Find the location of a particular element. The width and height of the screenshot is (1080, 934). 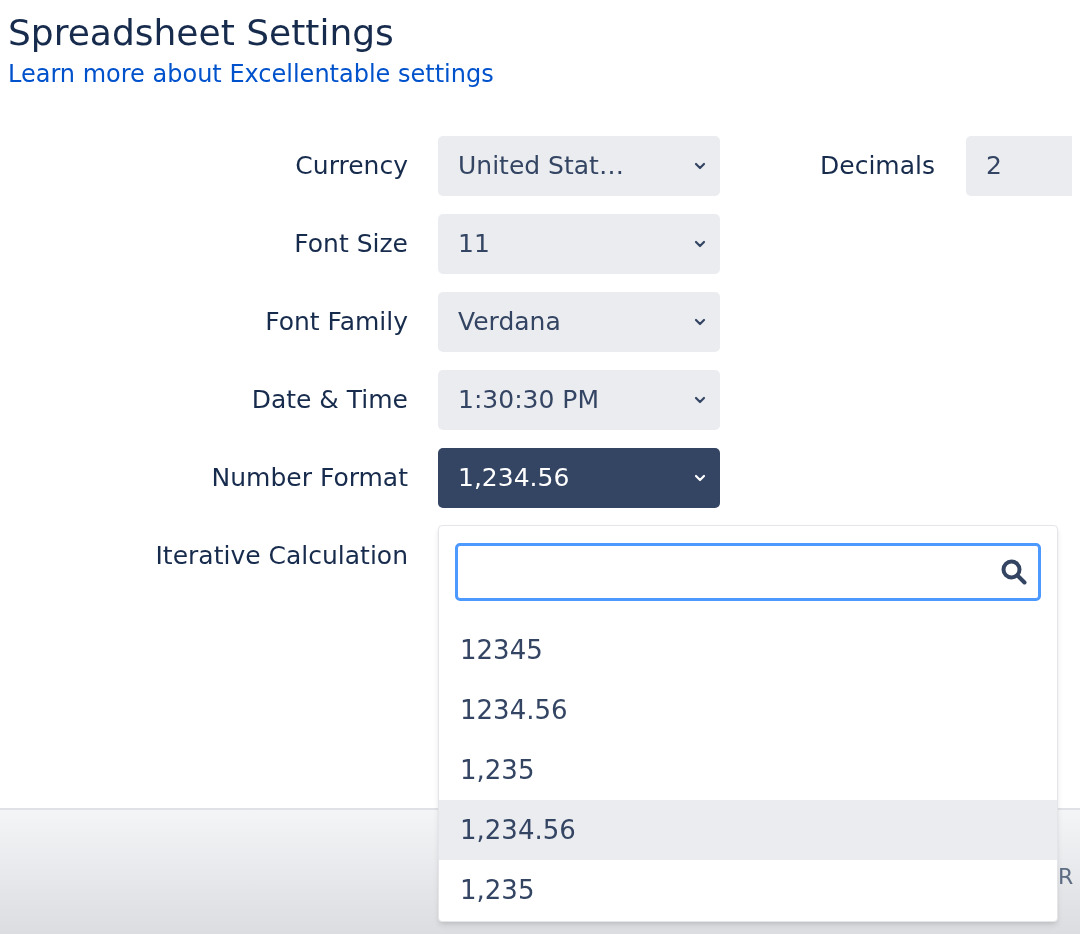

dropdown-option: 1234.56 is located at coordinates (748, 710).